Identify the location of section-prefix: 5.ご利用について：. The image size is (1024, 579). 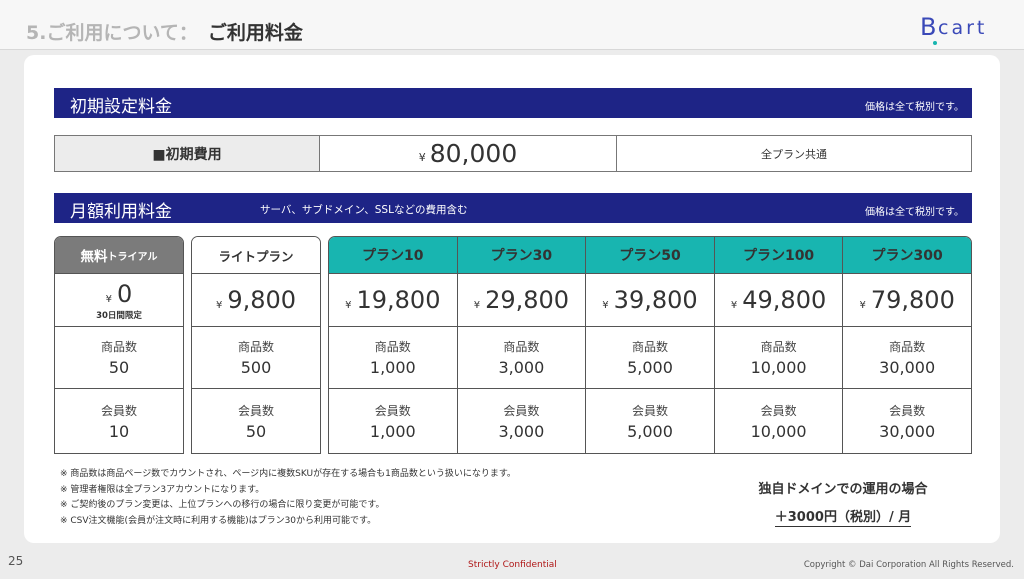
(112, 33).